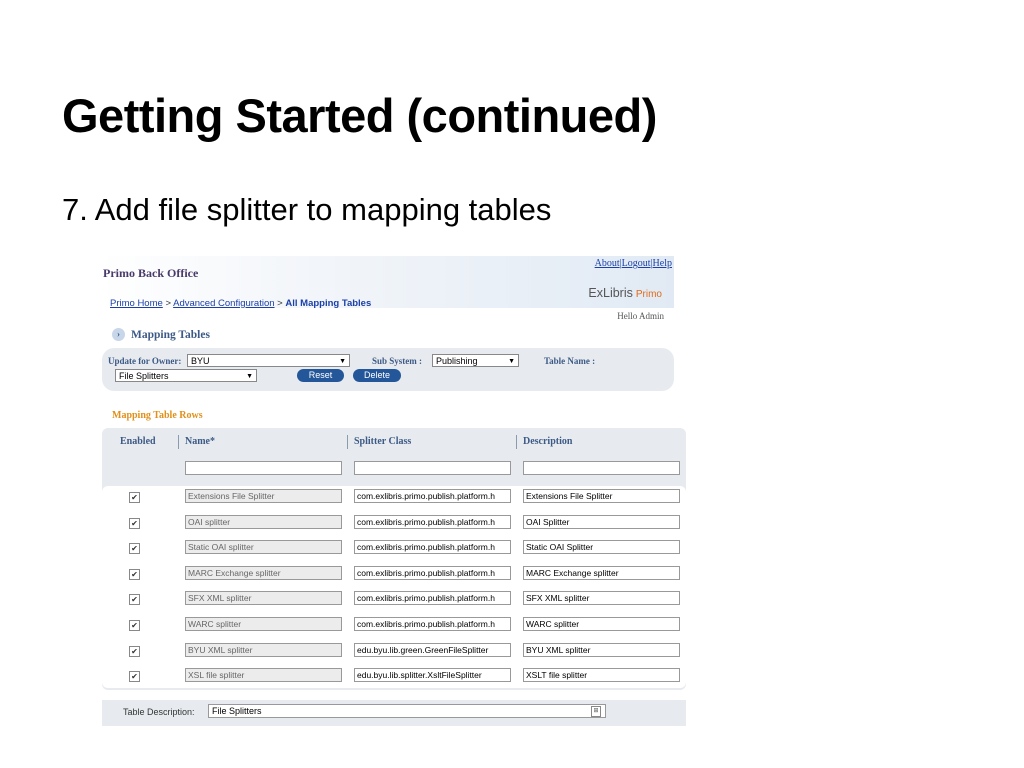 The image size is (1024, 768). Describe the element at coordinates (548, 441) in the screenshot. I see `column-description: Description` at that location.